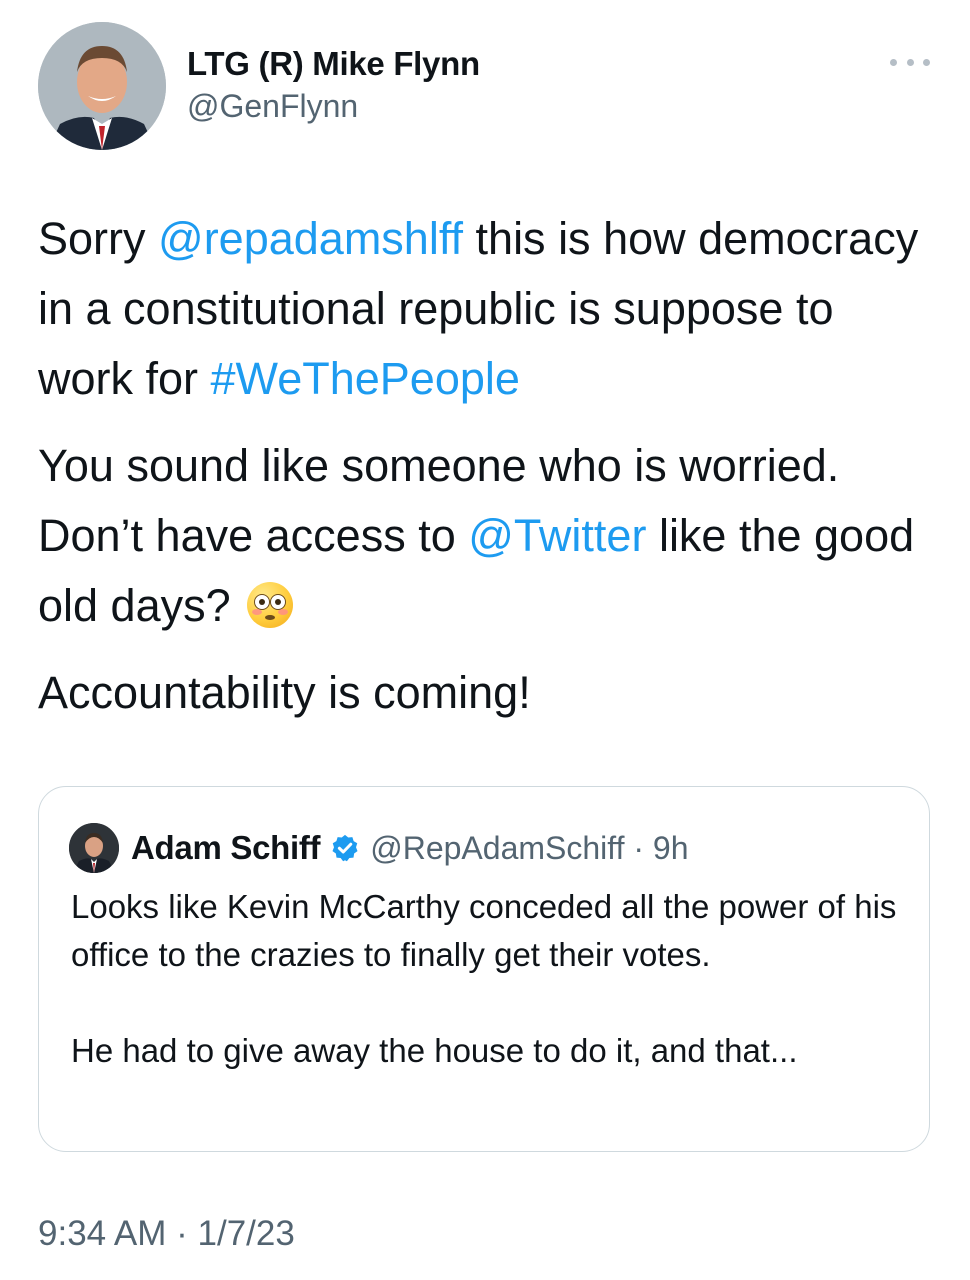 The image size is (970, 1280). Describe the element at coordinates (270, 605) in the screenshot. I see `flushed-face-emoji-icon` at that location.